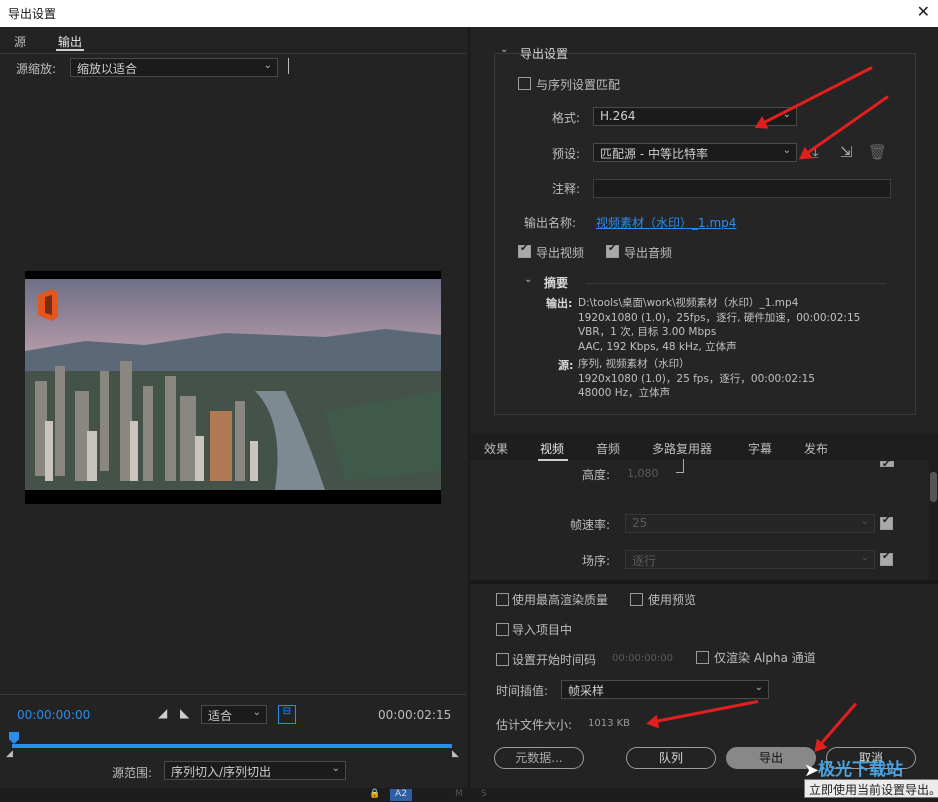  Describe the element at coordinates (162, 713) in the screenshot. I see `mark-in-icon: ◢` at that location.